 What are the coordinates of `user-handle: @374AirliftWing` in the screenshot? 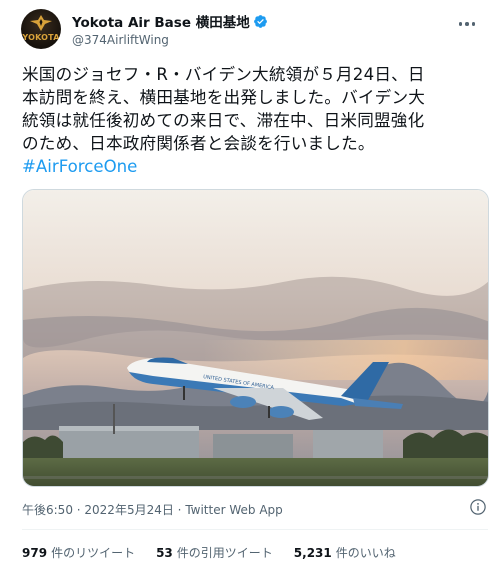 It's located at (170, 40).